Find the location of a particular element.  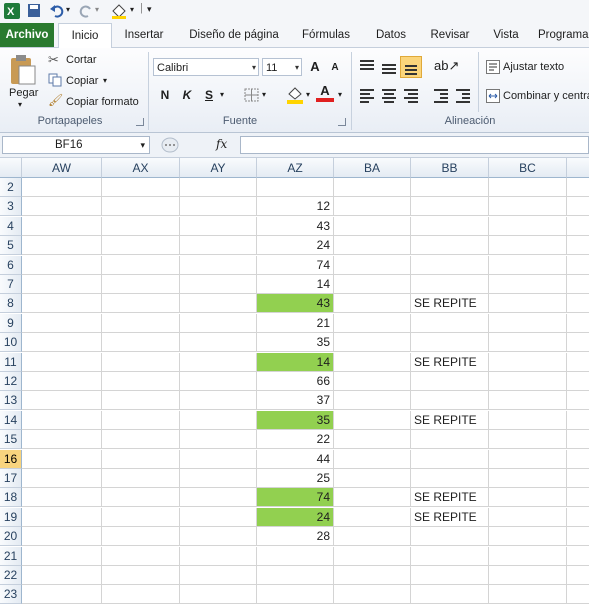

cell-bb17 is located at coordinates (450, 478).